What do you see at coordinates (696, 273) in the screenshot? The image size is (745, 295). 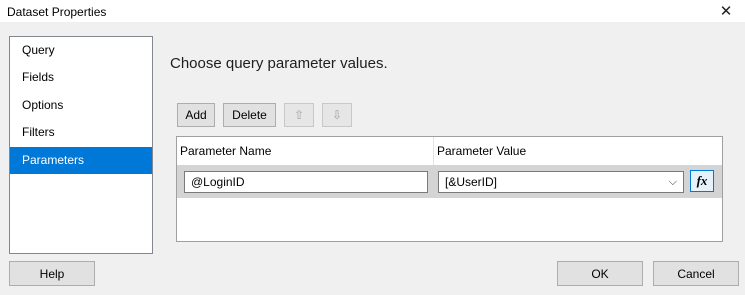 I see `cancel-button: Cancel` at bounding box center [696, 273].